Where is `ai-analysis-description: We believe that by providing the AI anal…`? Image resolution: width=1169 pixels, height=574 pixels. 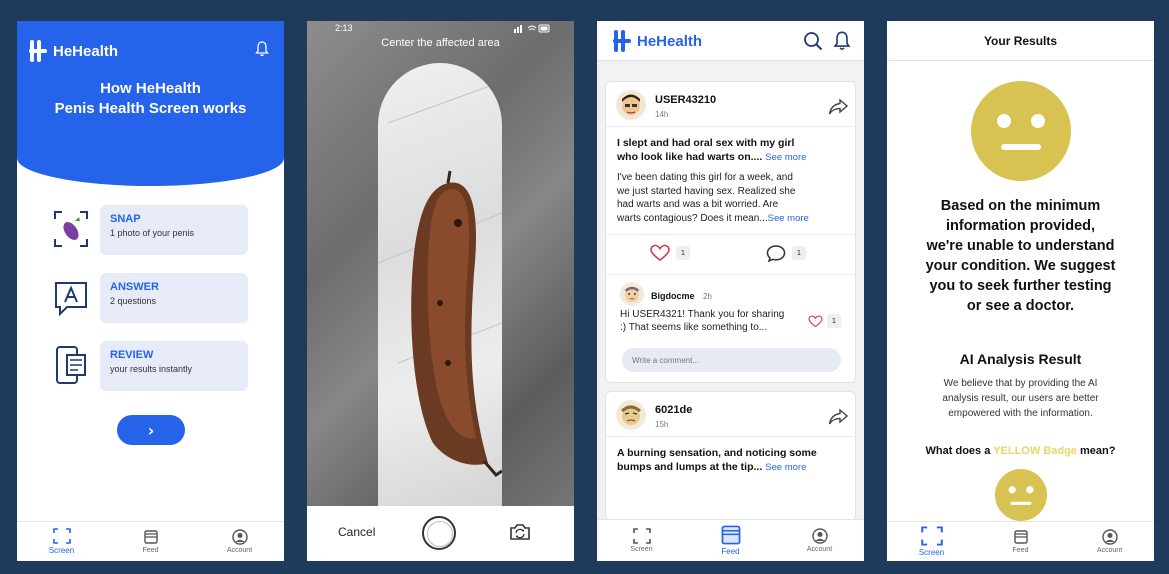 ai-analysis-description: We believe that by providing the AI anal… is located at coordinates (1020, 398).